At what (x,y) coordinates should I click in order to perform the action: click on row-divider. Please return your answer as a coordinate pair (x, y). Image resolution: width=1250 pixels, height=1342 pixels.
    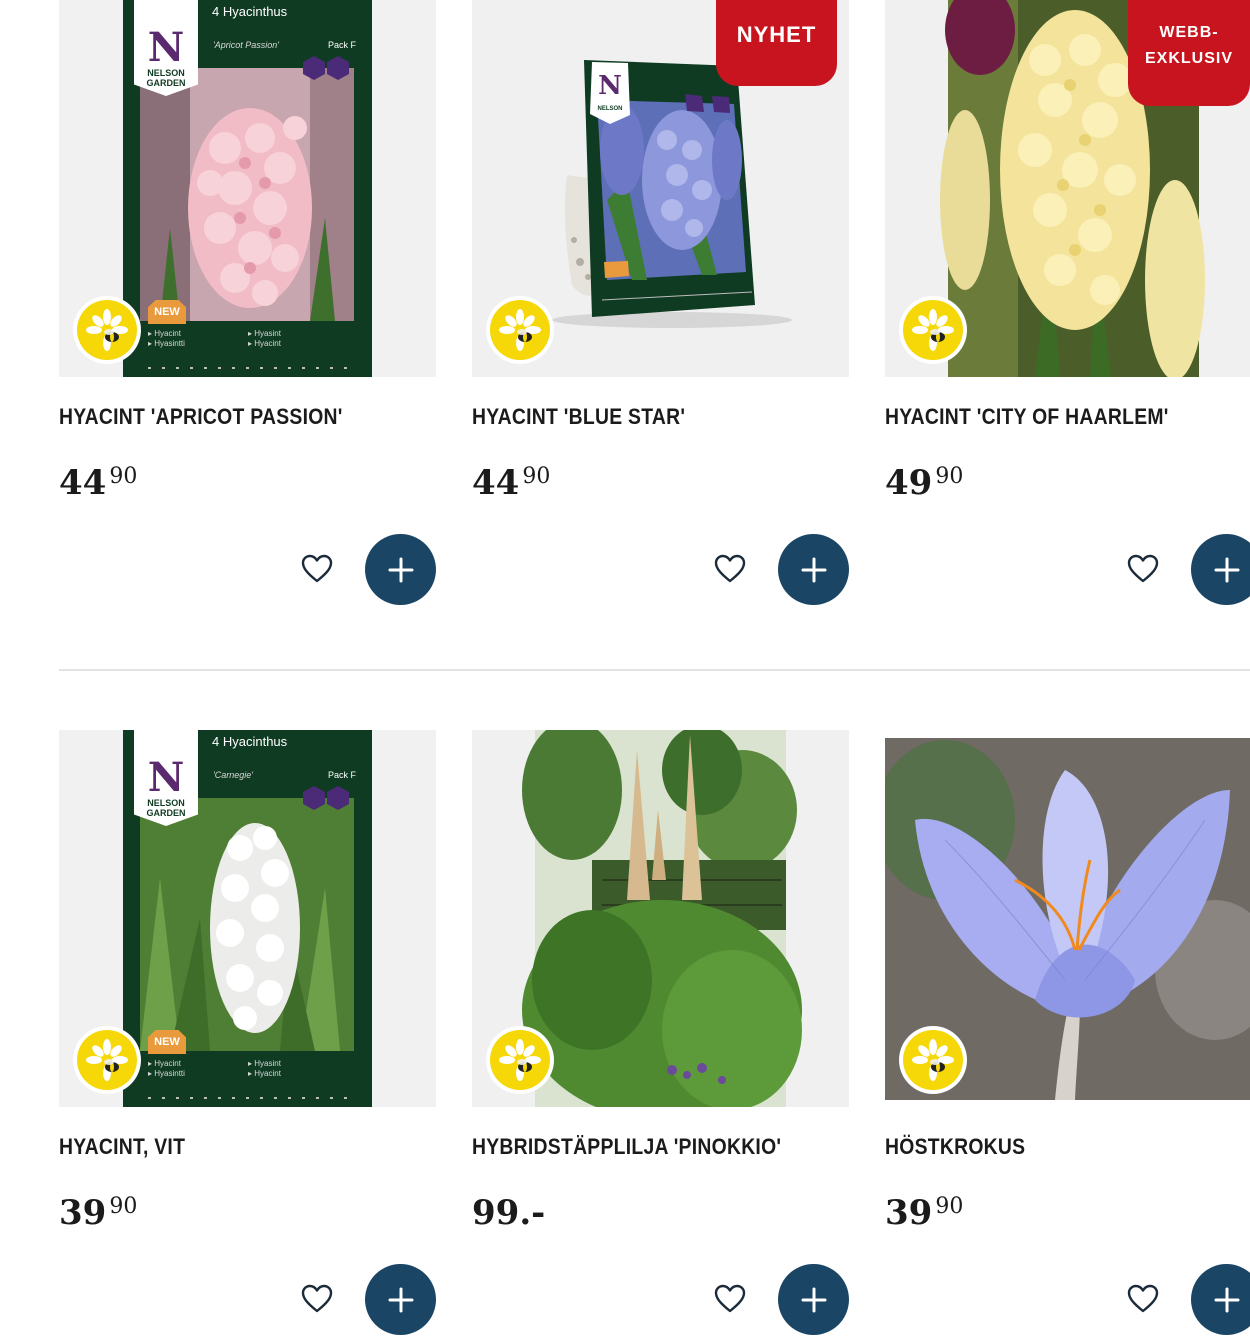
    Looking at the image, I should click on (654, 670).